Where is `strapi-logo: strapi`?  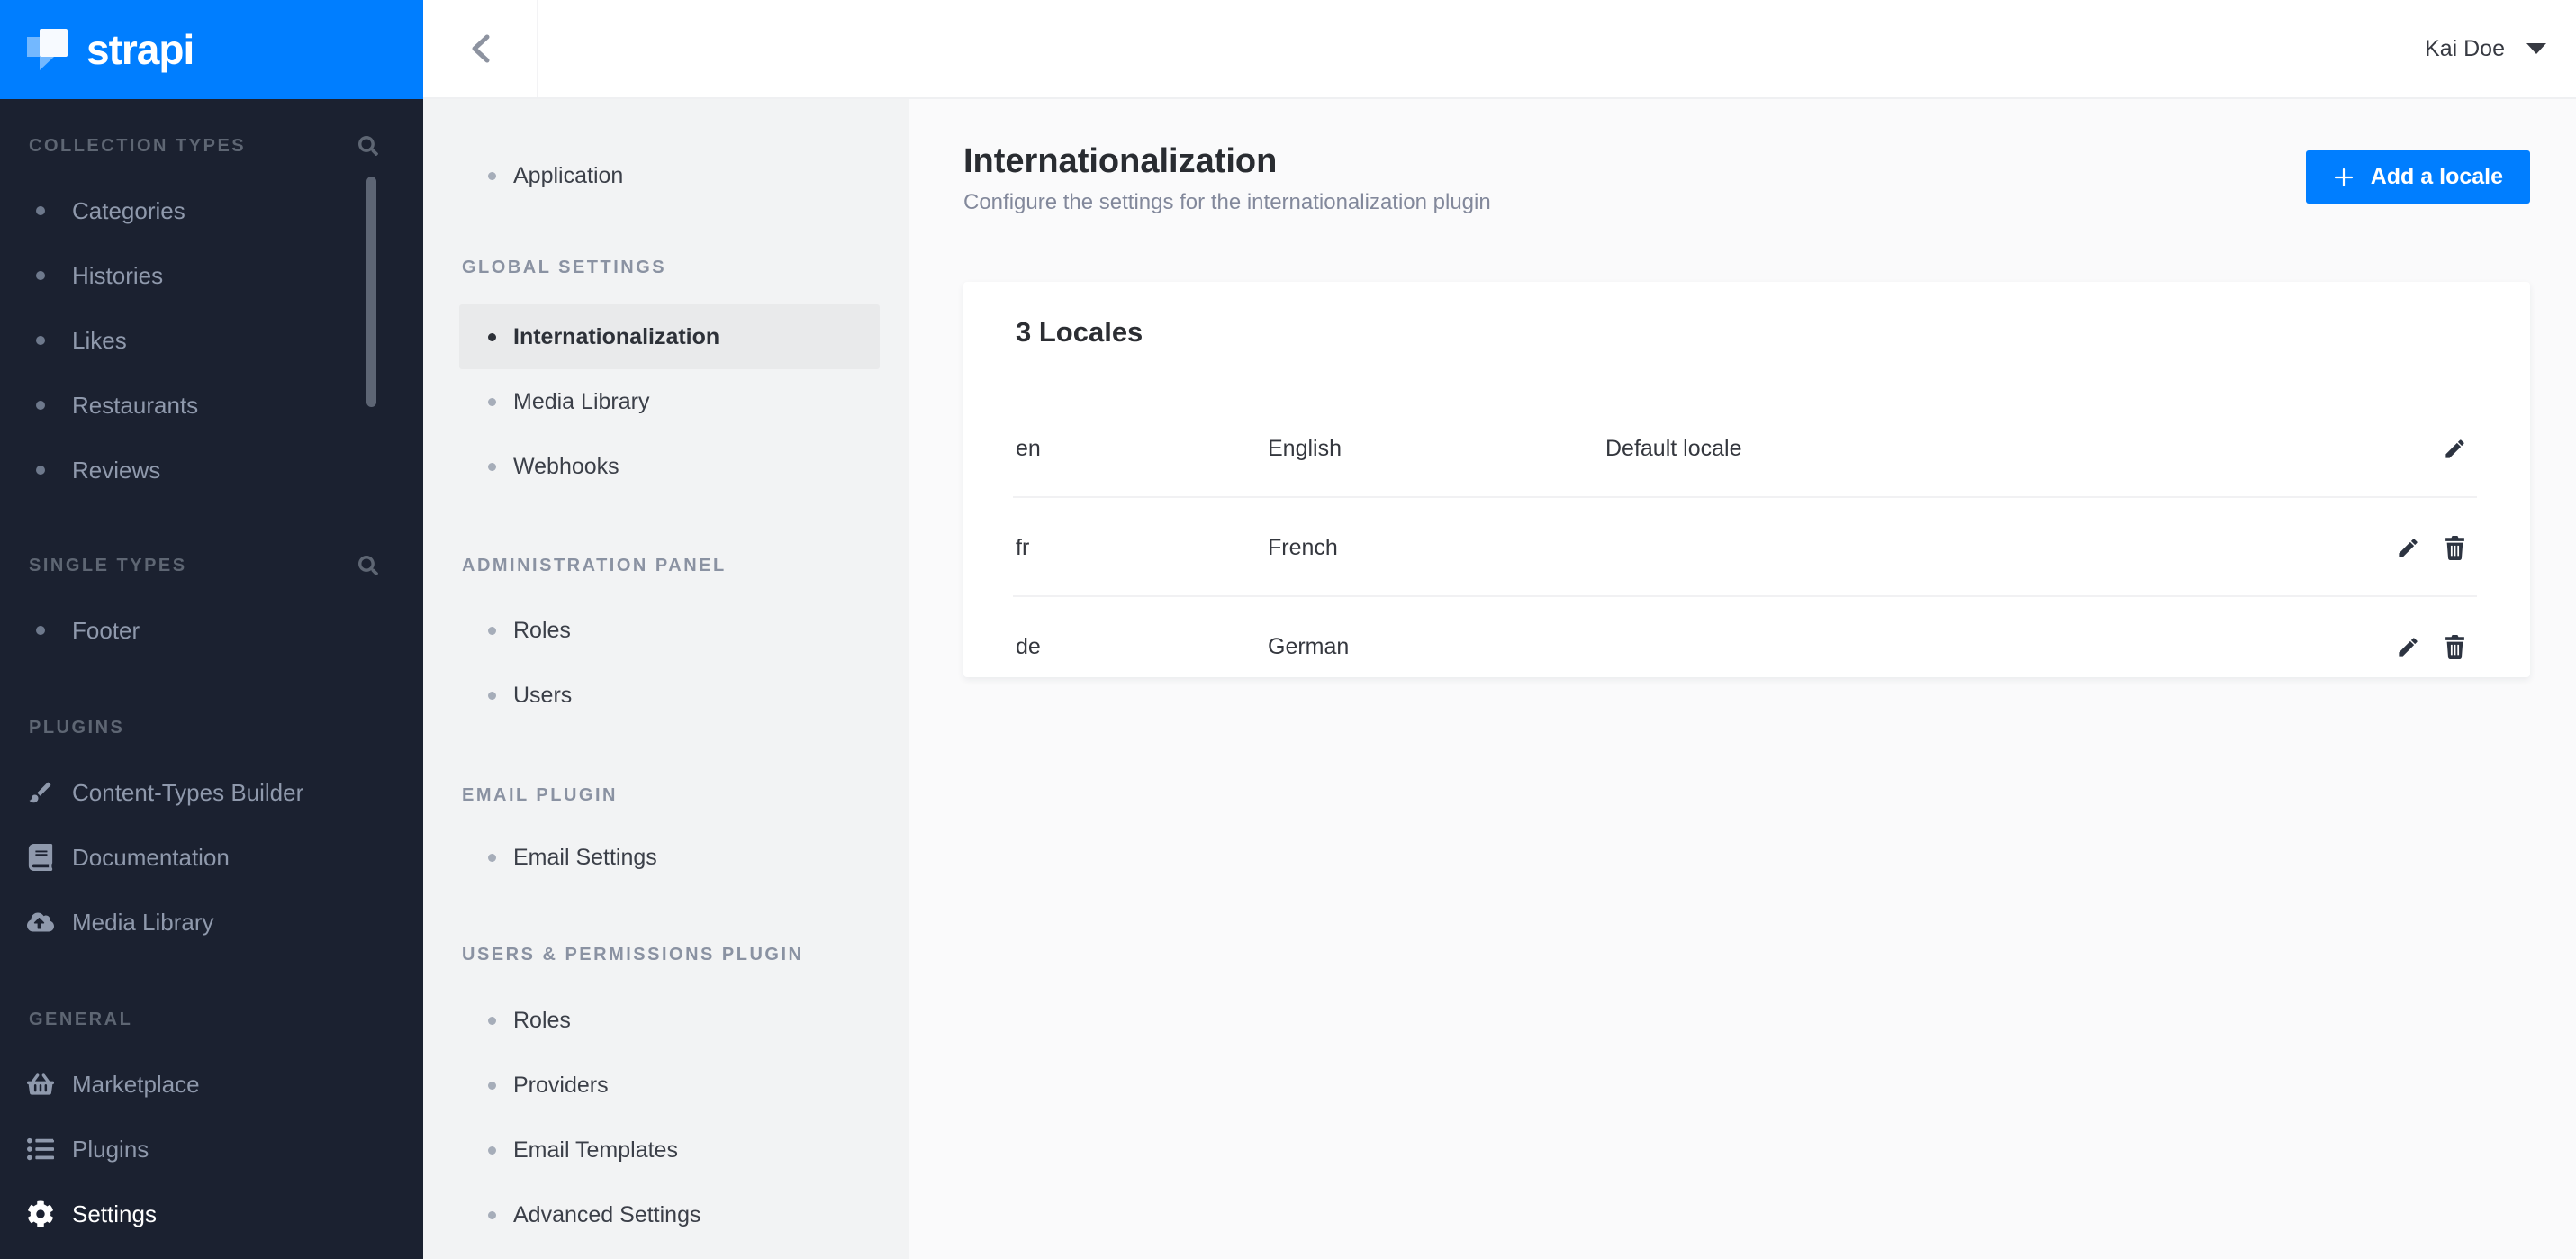
strapi-logo: strapi is located at coordinates (211, 49).